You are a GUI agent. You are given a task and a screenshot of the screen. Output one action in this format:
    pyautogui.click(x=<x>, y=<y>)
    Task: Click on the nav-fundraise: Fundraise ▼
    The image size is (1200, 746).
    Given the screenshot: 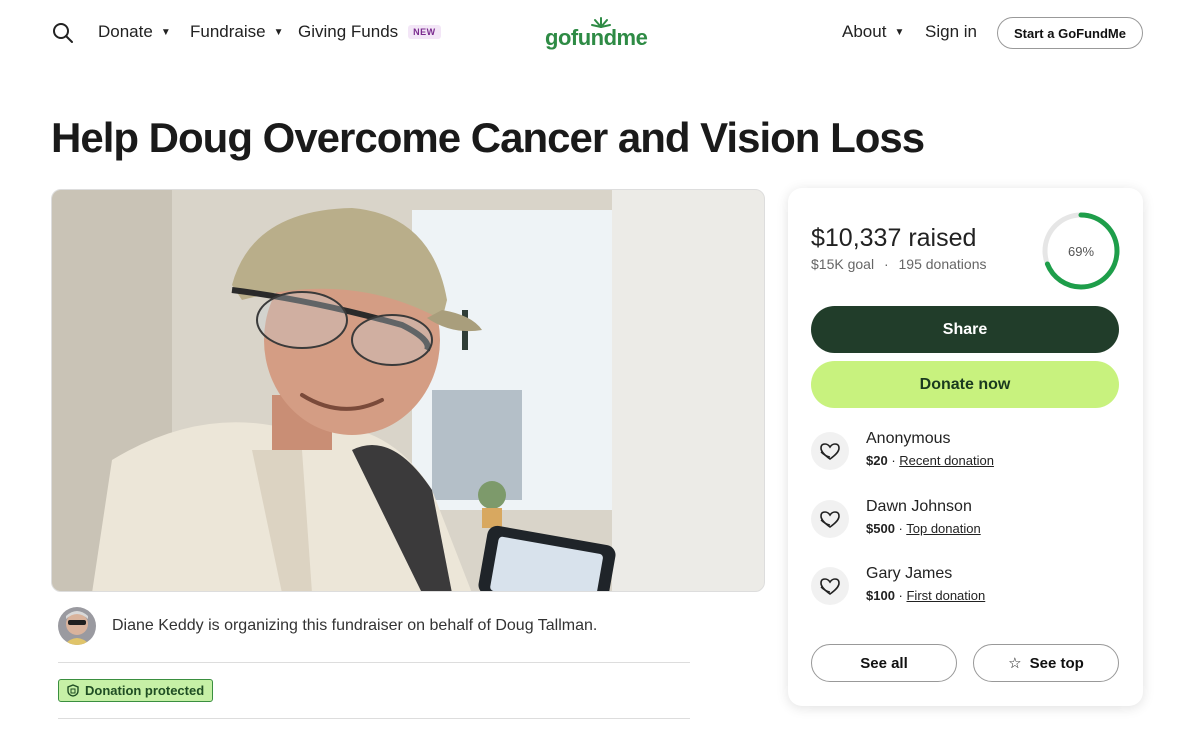 What is the action you would take?
    pyautogui.click(x=237, y=32)
    